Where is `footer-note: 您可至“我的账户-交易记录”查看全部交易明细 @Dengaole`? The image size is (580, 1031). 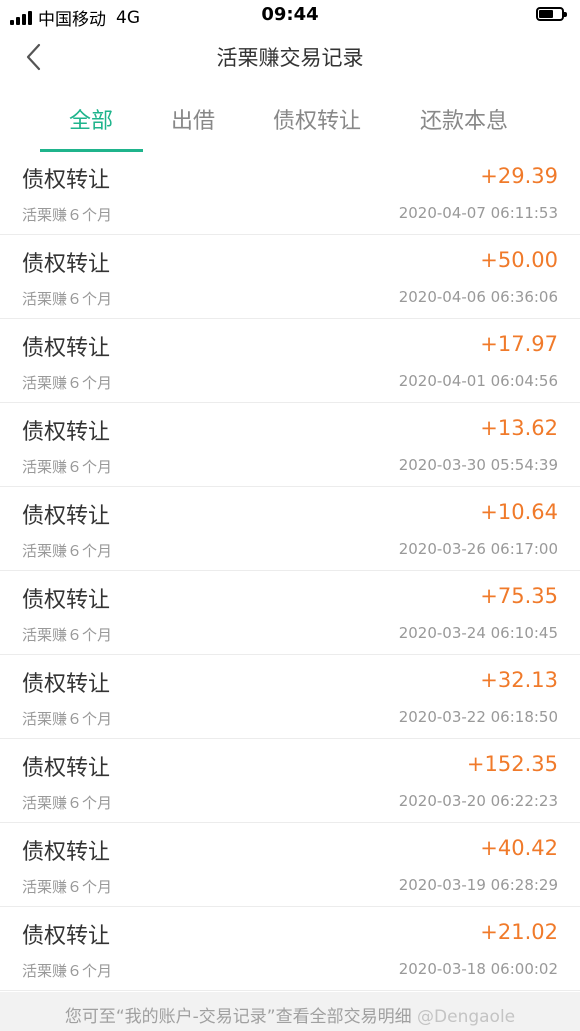 footer-note: 您可至“我的账户-交易记录”查看全部交易明细 @Dengaole is located at coordinates (290, 1011).